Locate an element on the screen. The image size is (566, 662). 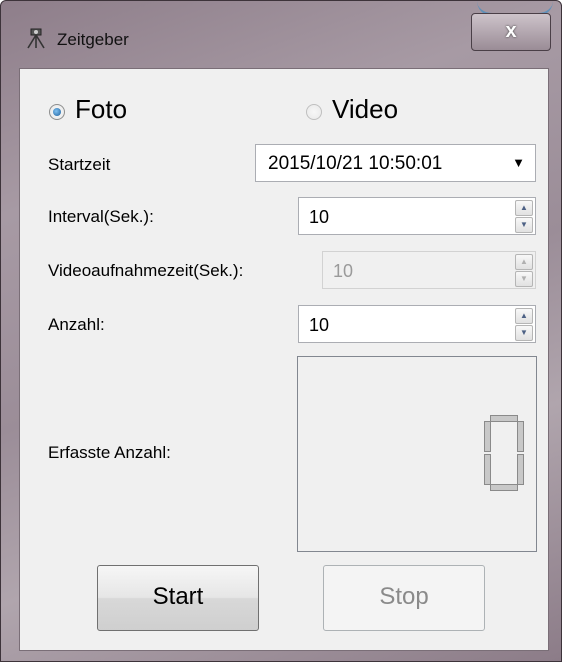
title-bar: Zeitgeber x is located at coordinates (281, 33).